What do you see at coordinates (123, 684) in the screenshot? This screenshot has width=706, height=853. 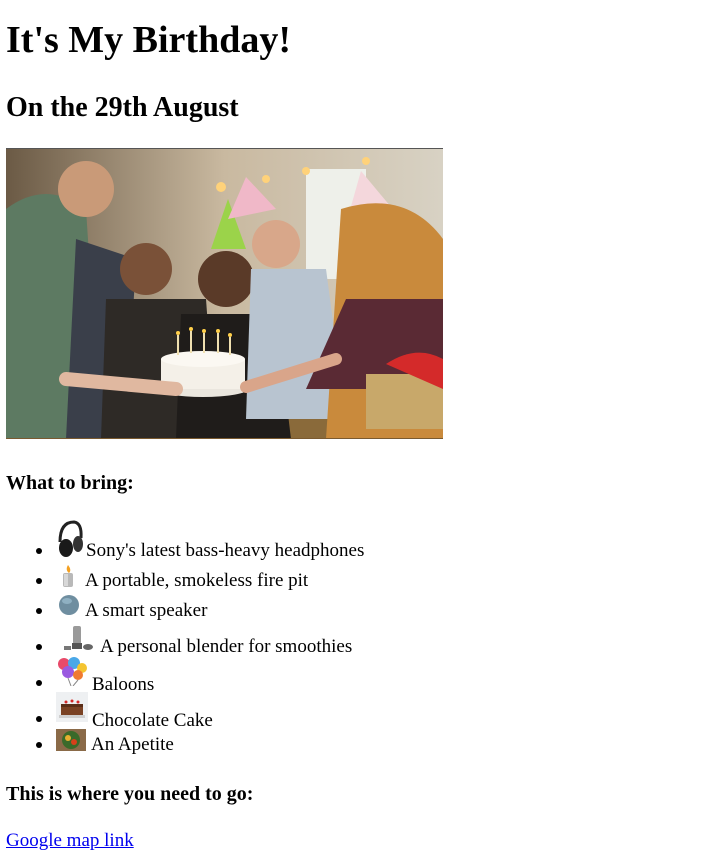 I see `list-item-label: Baloons` at bounding box center [123, 684].